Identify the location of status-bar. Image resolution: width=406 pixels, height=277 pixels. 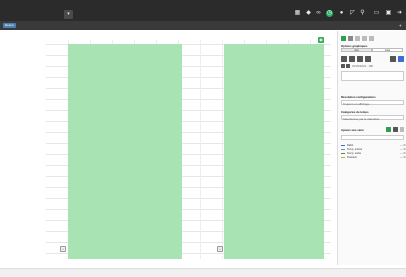
(203, 272).